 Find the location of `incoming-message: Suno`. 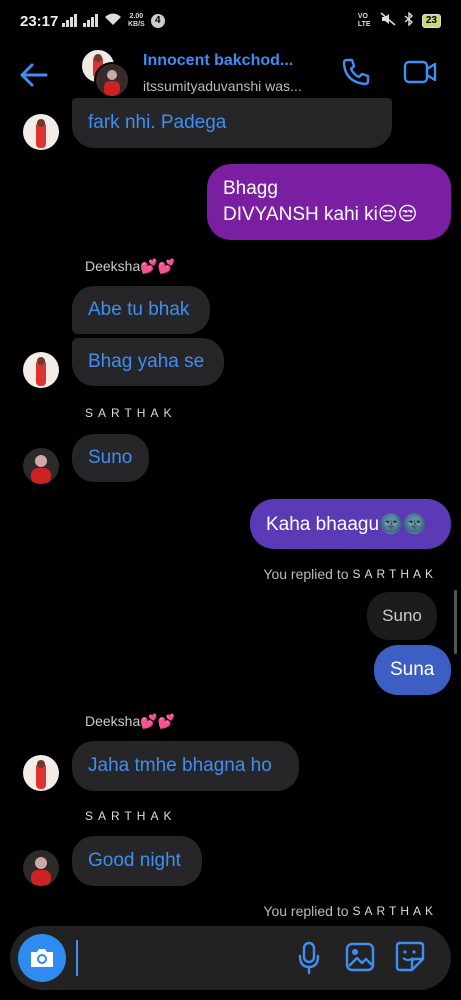

incoming-message: Suno is located at coordinates (110, 458).